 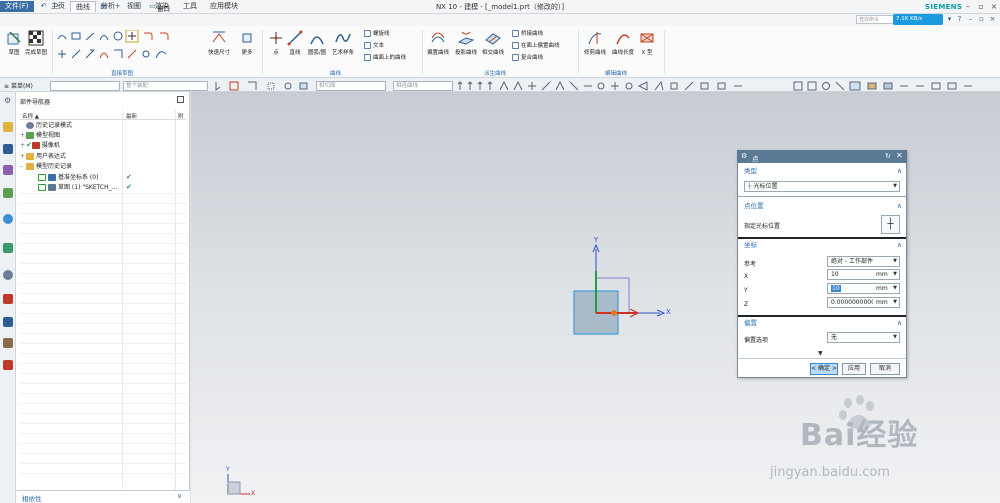 What do you see at coordinates (812, 86) in the screenshot?
I see `zoom-icon` at bounding box center [812, 86].